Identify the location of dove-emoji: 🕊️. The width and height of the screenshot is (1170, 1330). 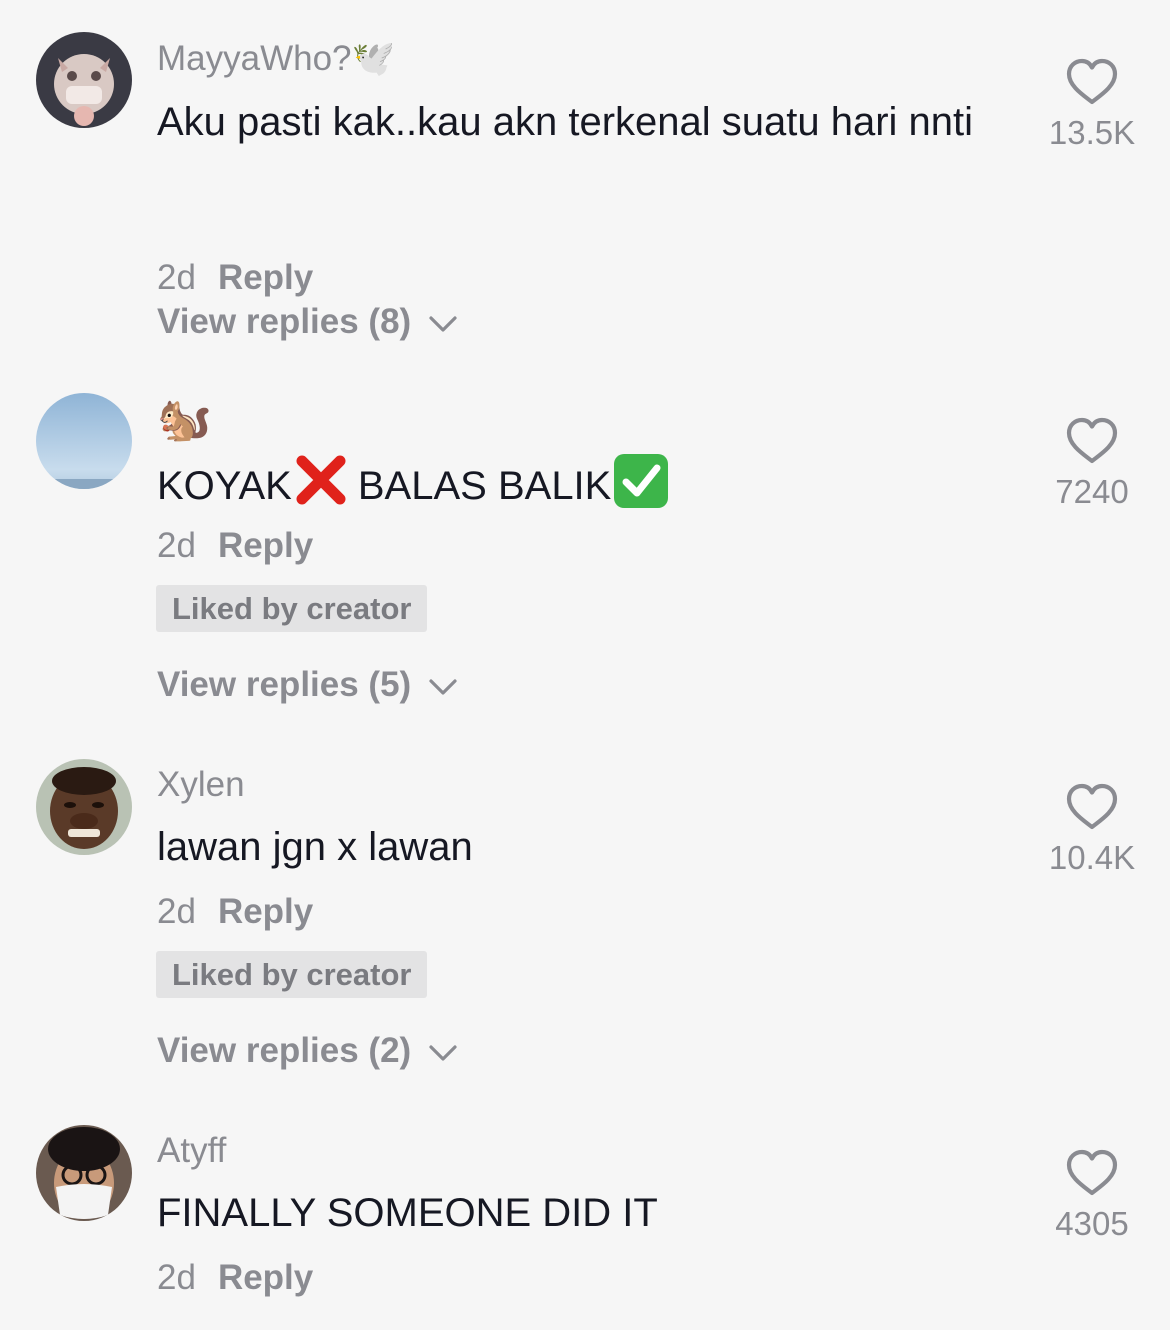
(373, 58).